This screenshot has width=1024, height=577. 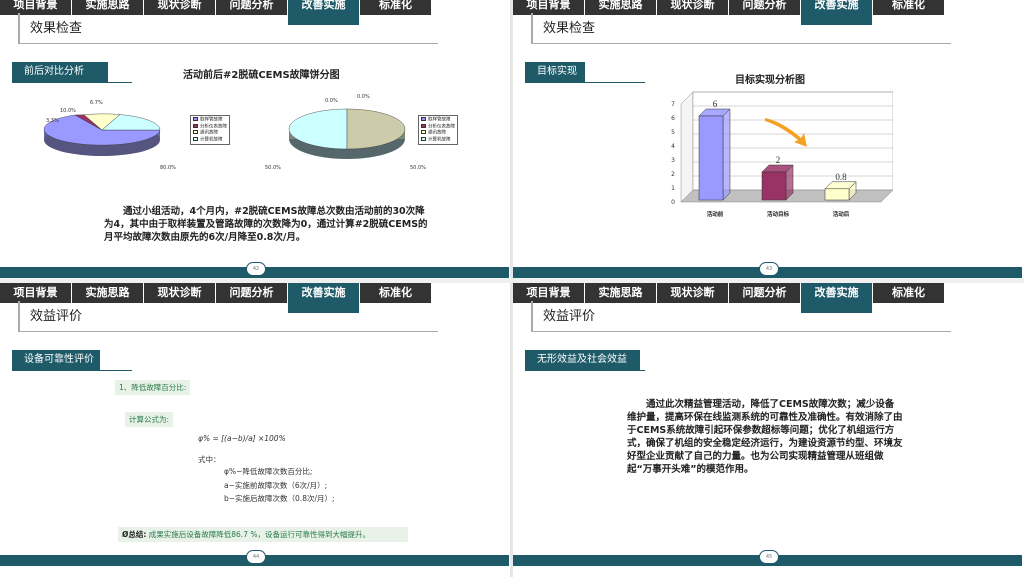 I want to click on definition: a−实施前故障次数（6次/月）;, so click(x=276, y=485).